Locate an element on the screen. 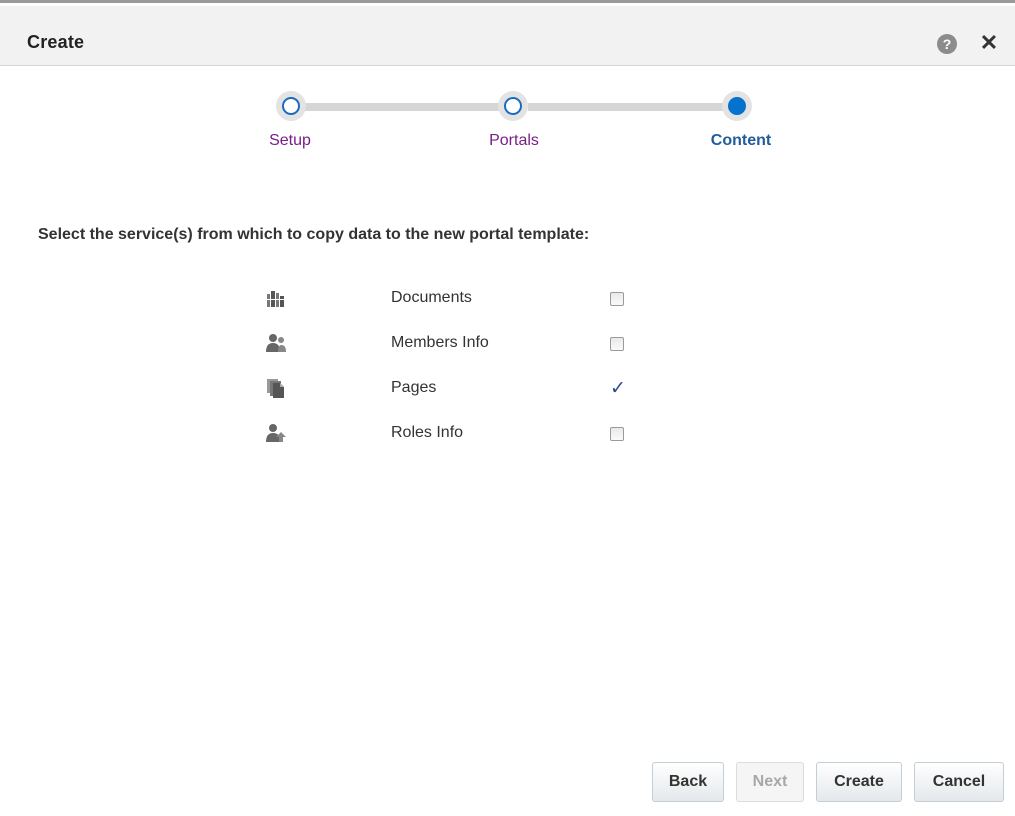  service-row-pages: Pages ✓ is located at coordinates (507, 398).